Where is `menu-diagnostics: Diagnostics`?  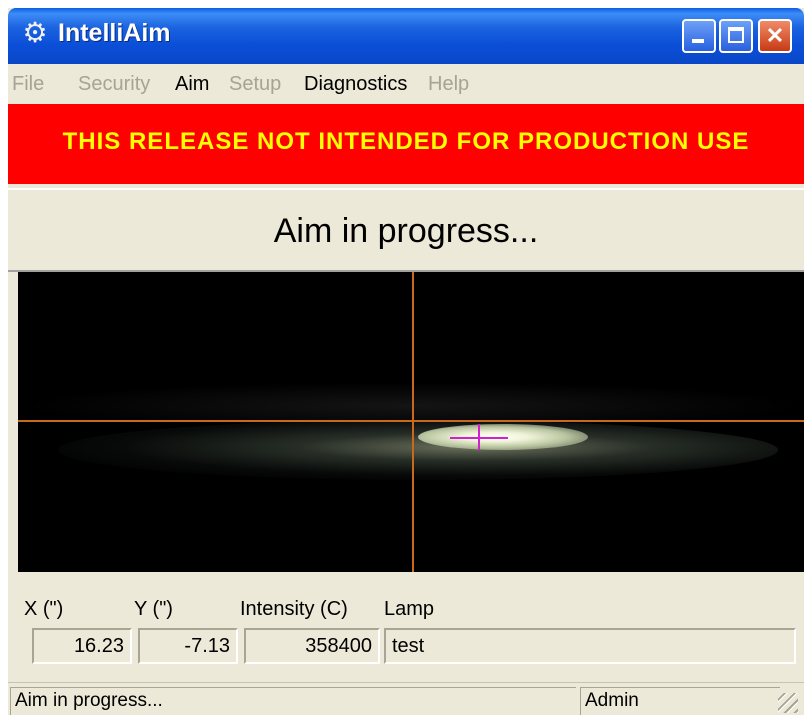
menu-diagnostics: Diagnostics is located at coordinates (355, 84).